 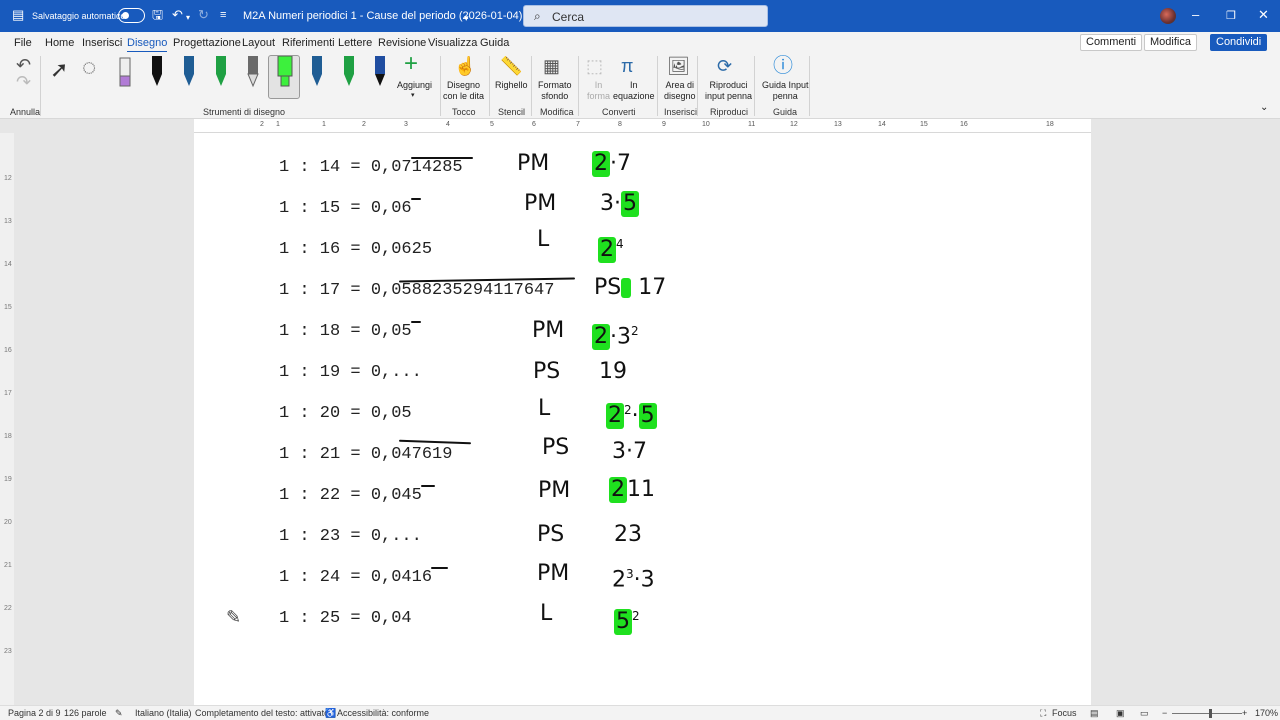 I want to click on pen-green-icon, so click(x=221, y=72).